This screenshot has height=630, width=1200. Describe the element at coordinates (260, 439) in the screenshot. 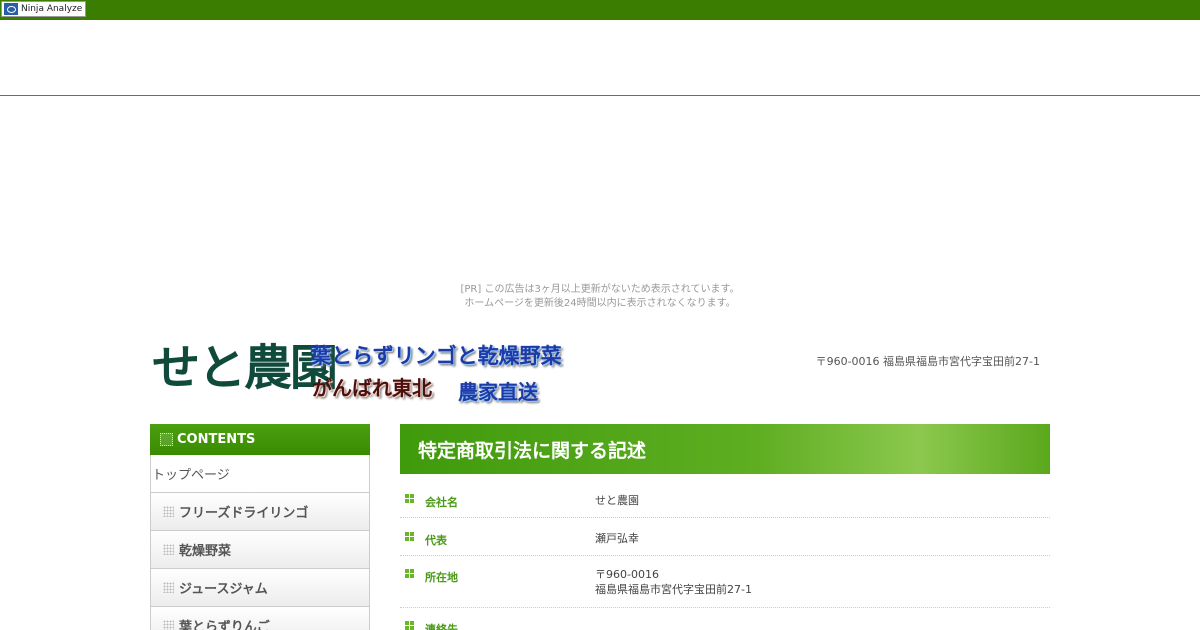

I see `sidebar-header: CONTENTS` at that location.